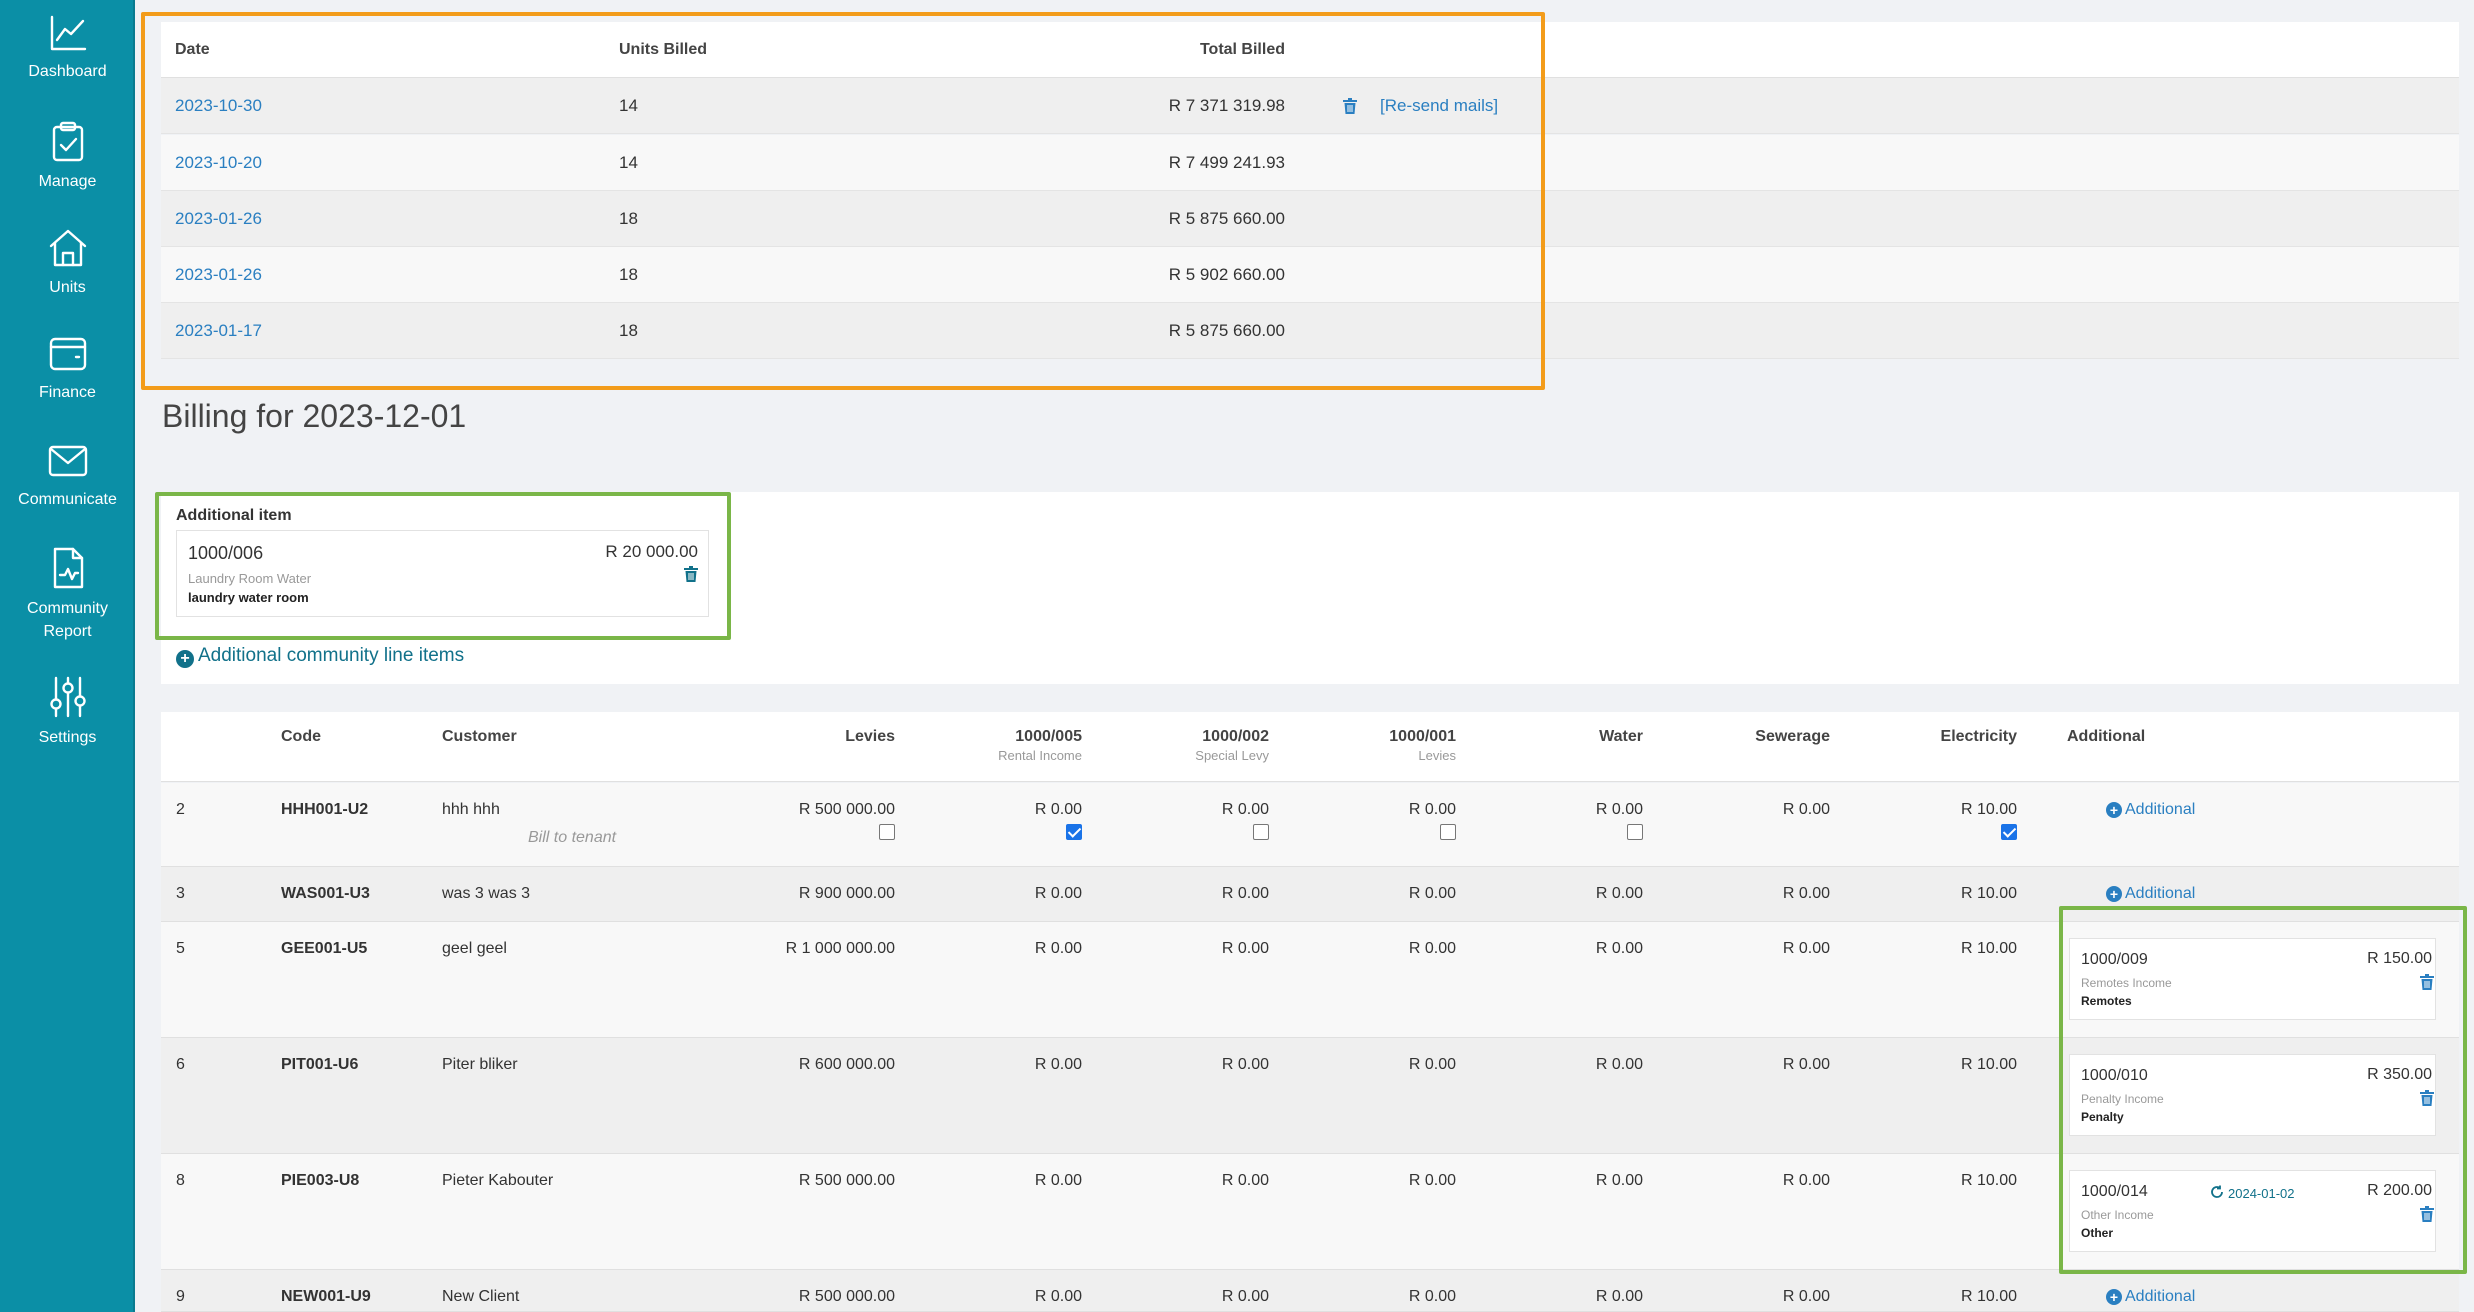 Image resolution: width=2474 pixels, height=1312 pixels. I want to click on customer-name: hhh hhh, so click(471, 809).